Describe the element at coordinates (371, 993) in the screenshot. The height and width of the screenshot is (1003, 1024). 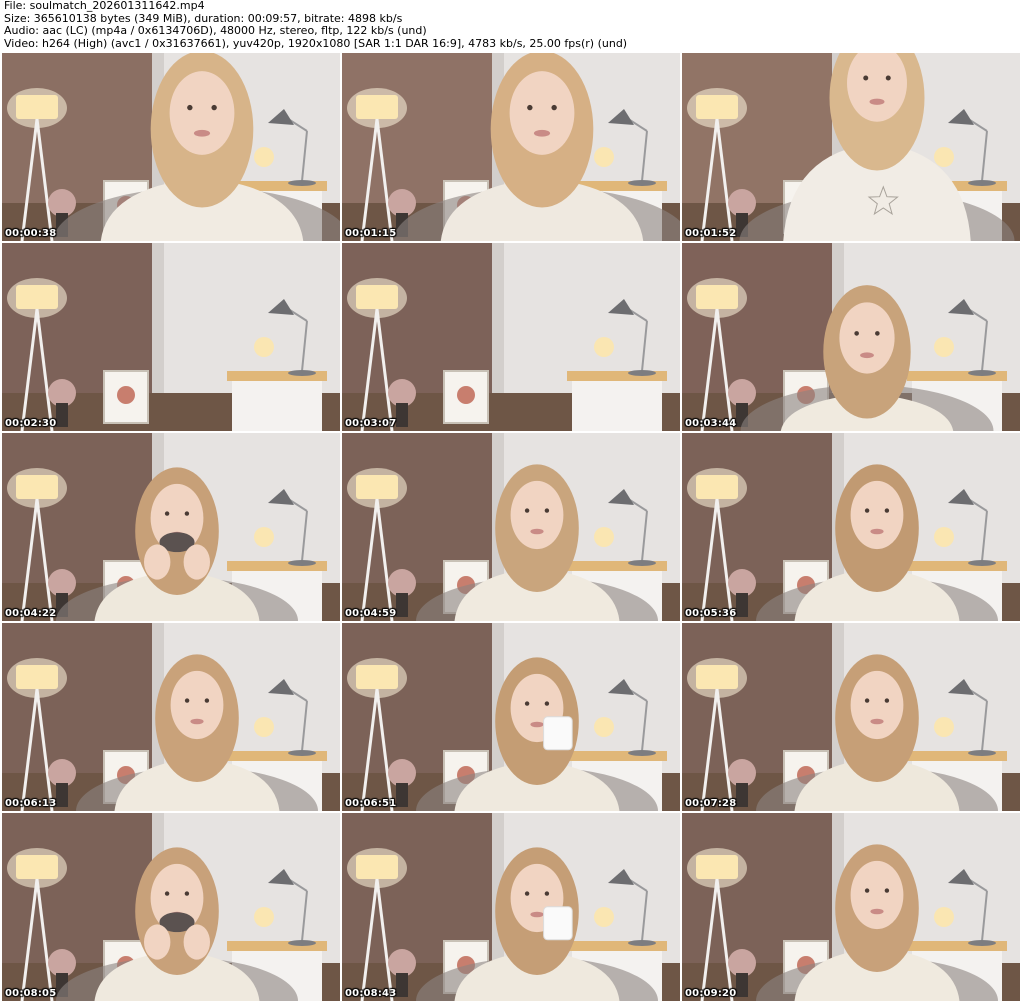
I see `thumbnail-timestamp: 00:08:43` at that location.